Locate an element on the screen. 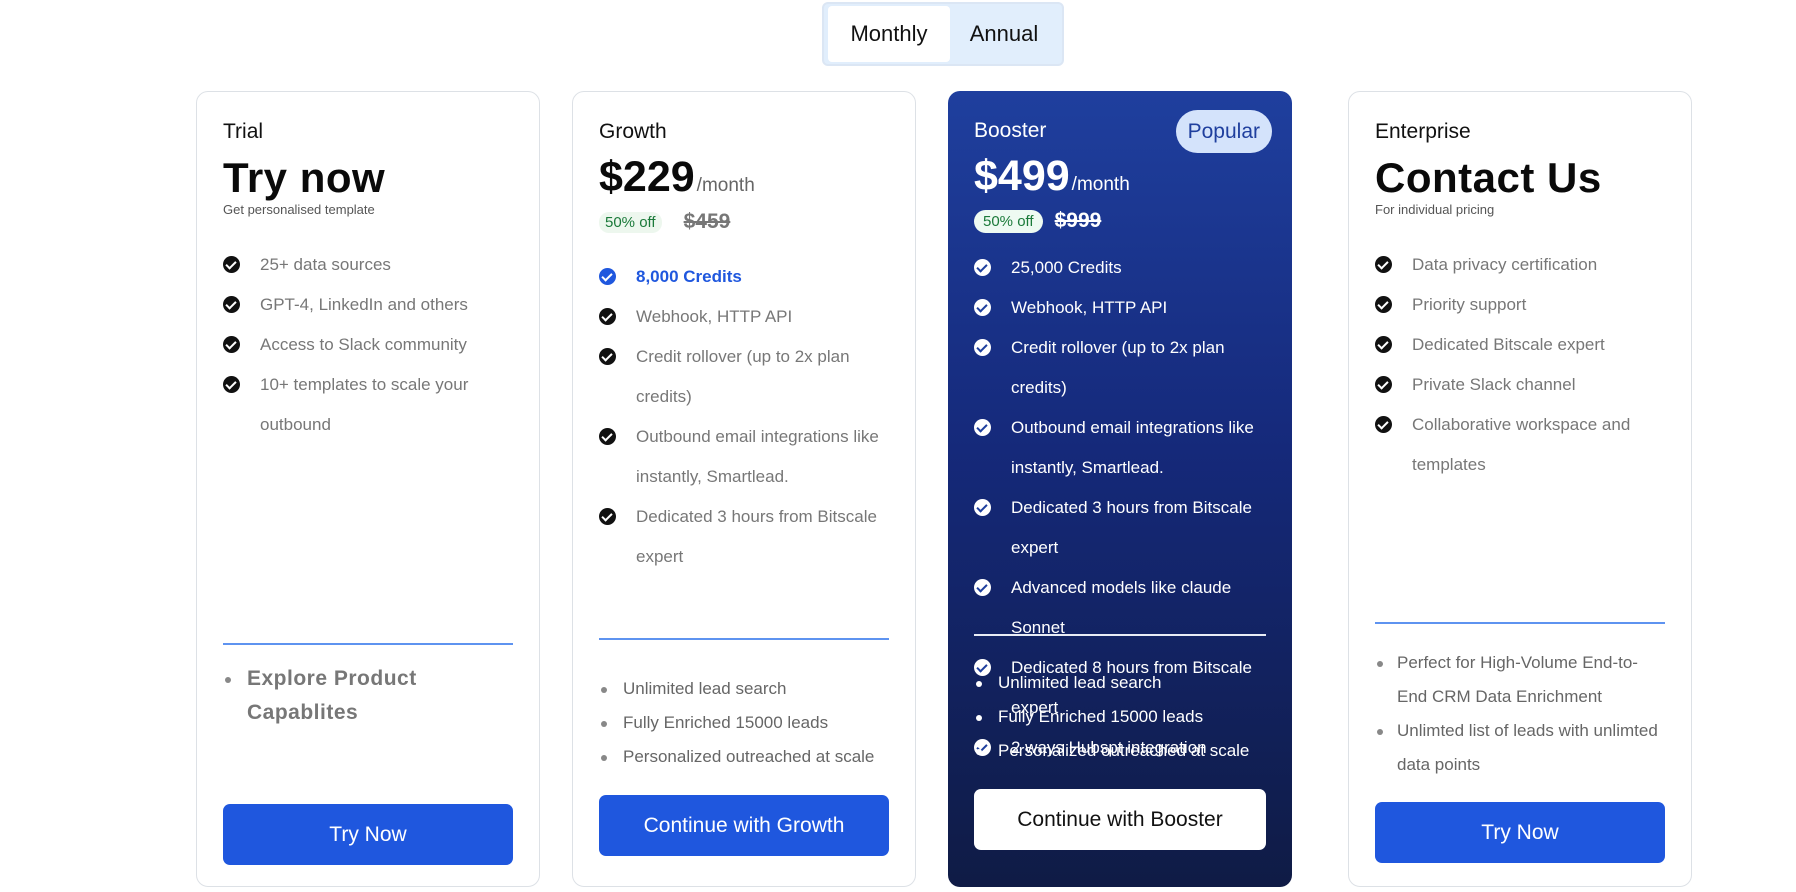 The width and height of the screenshot is (1796, 892). plan-price: $499 /month is located at coordinates (1052, 176).